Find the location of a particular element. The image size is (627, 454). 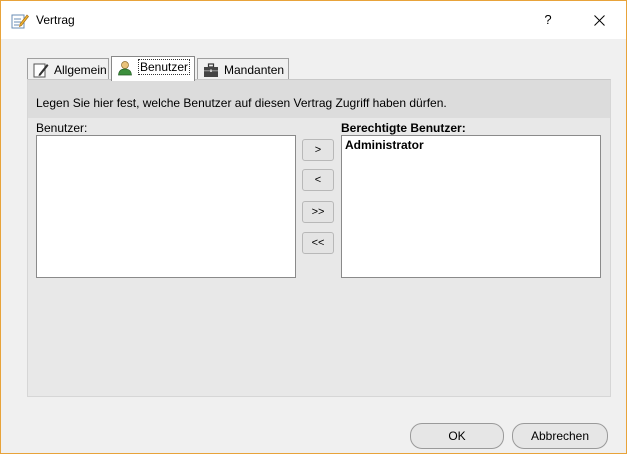

tab-benutzer: Benutzer is located at coordinates (153, 68).